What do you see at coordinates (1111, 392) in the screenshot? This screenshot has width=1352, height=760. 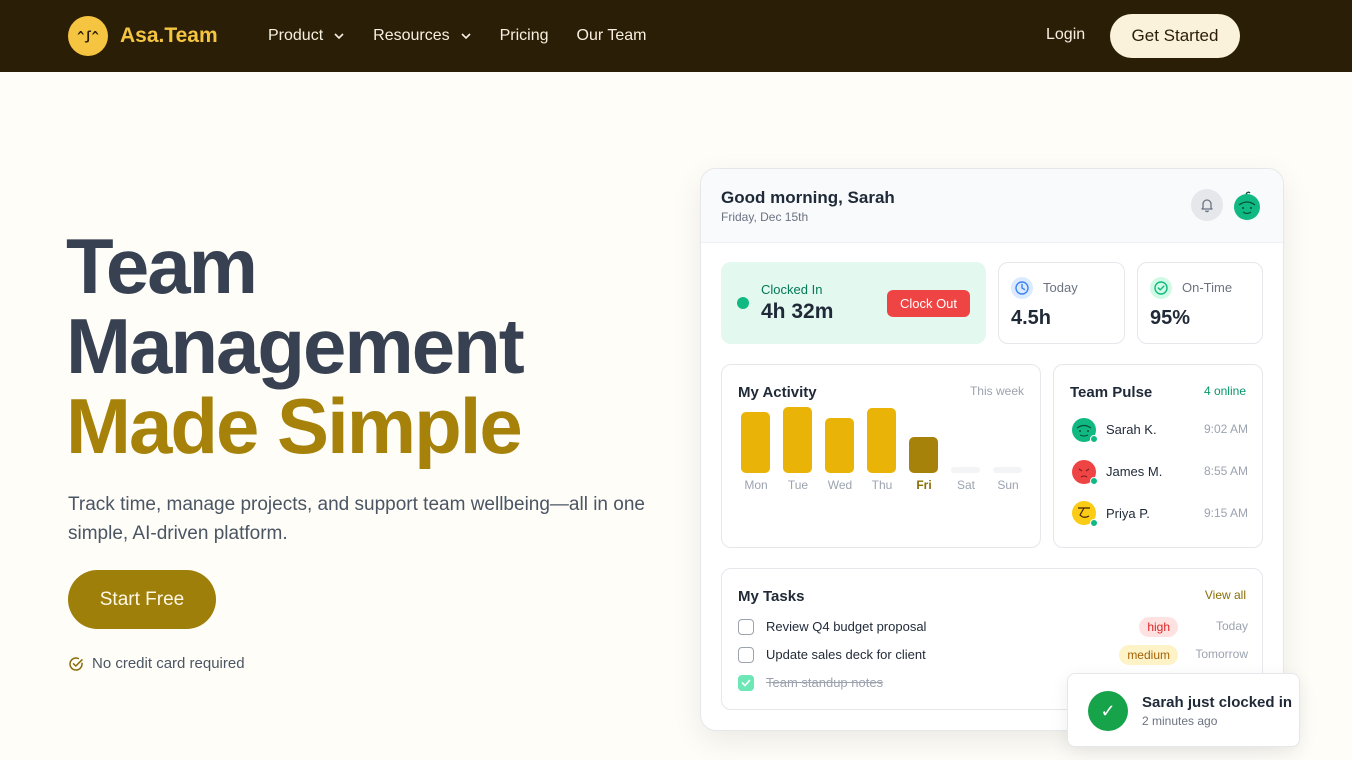 I see `team-pulse-title: Team Pulse` at bounding box center [1111, 392].